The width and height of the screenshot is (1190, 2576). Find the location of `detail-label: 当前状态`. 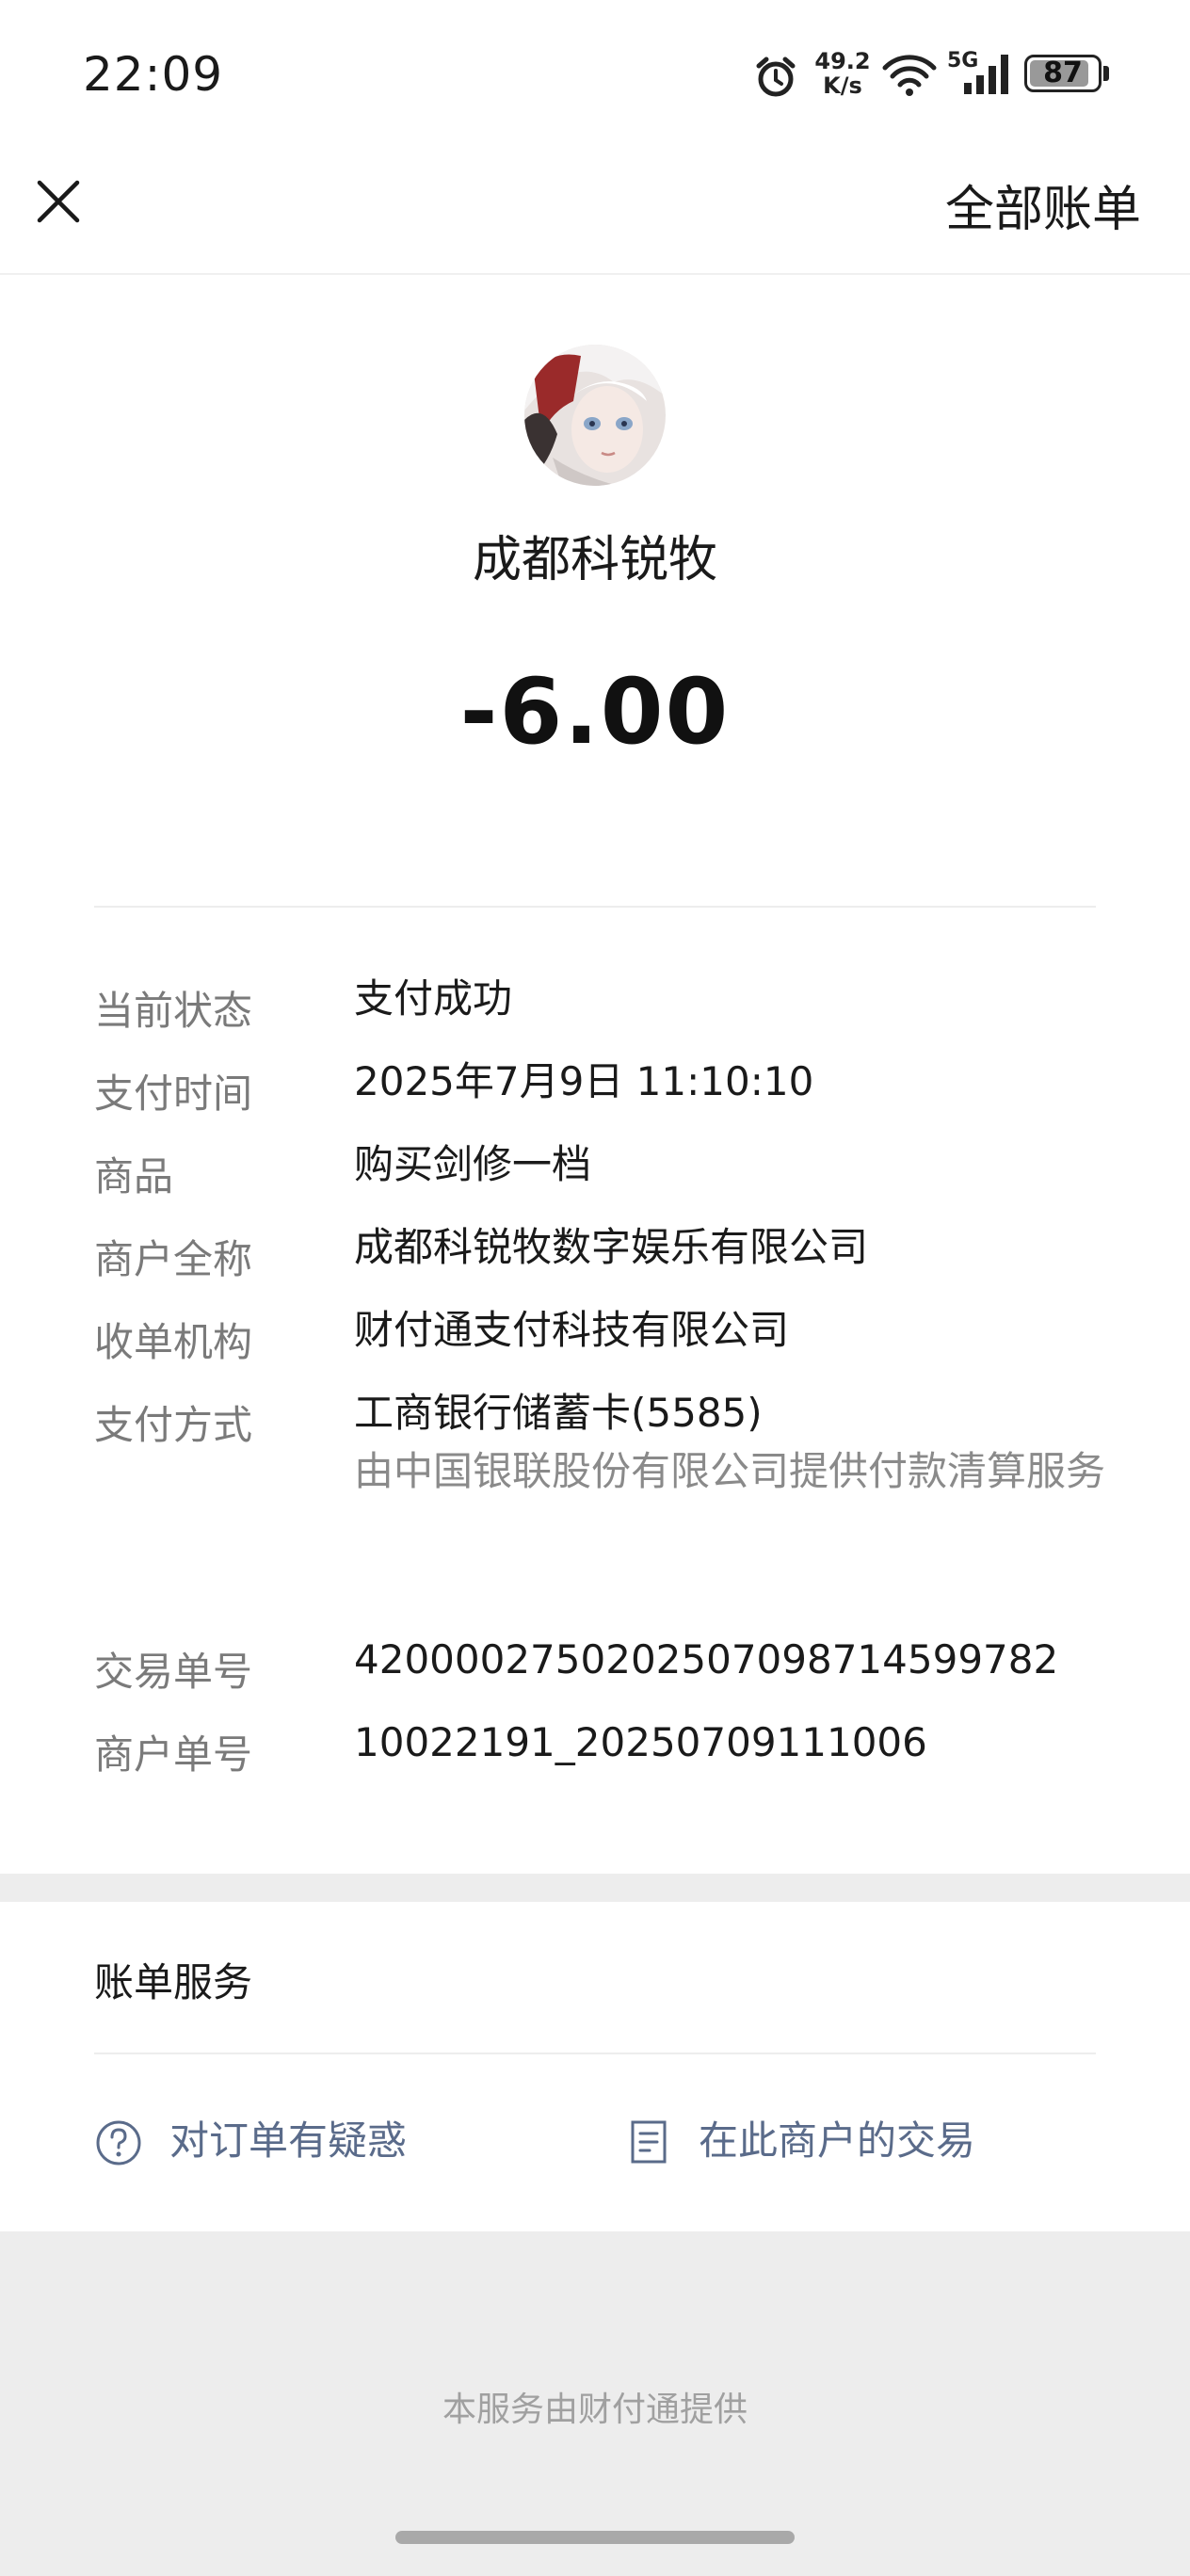

detail-label: 当前状态 is located at coordinates (174, 1011).